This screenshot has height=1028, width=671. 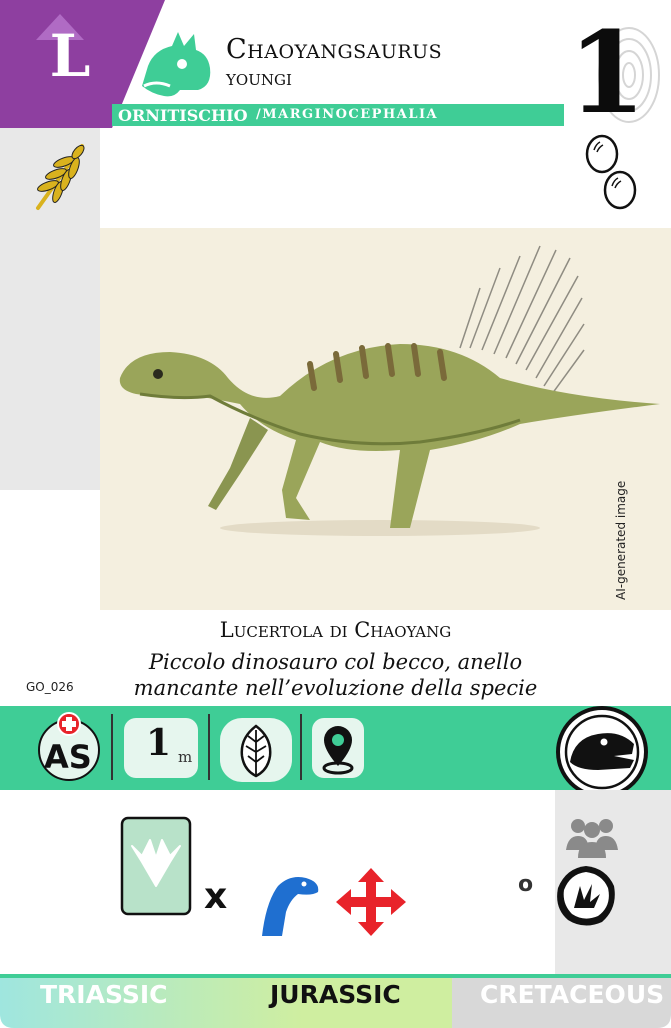 What do you see at coordinates (216, 896) in the screenshot?
I see `multiply-sign: x` at bounding box center [216, 896].